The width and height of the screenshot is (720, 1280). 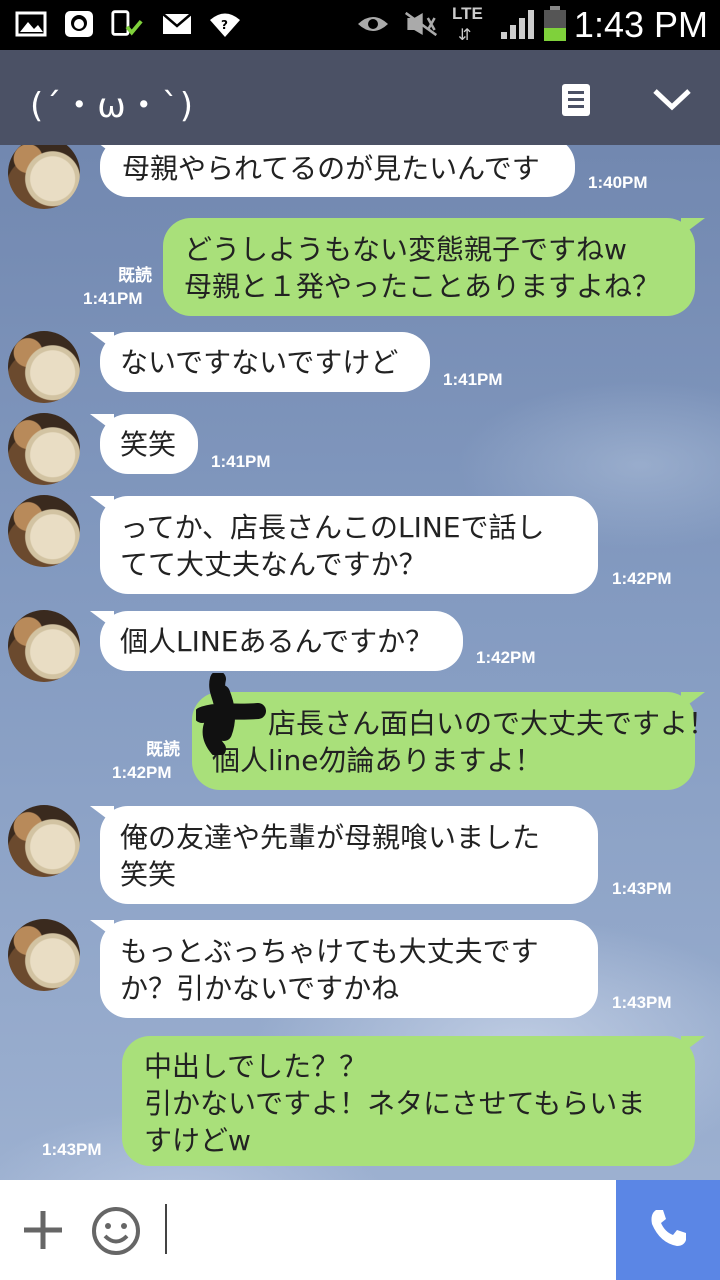 I want to click on phone-icon, so click(x=668, y=1230).